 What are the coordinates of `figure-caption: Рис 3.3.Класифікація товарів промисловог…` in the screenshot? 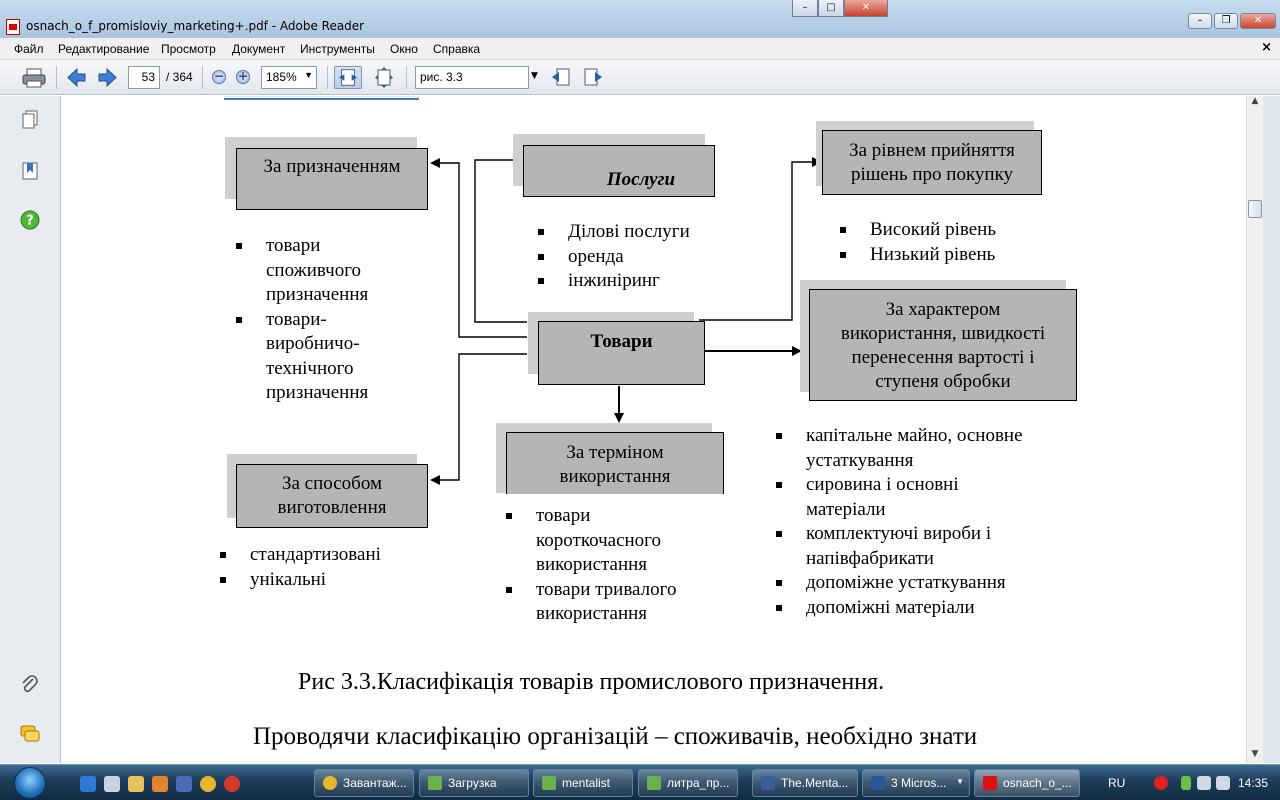 It's located at (591, 682).